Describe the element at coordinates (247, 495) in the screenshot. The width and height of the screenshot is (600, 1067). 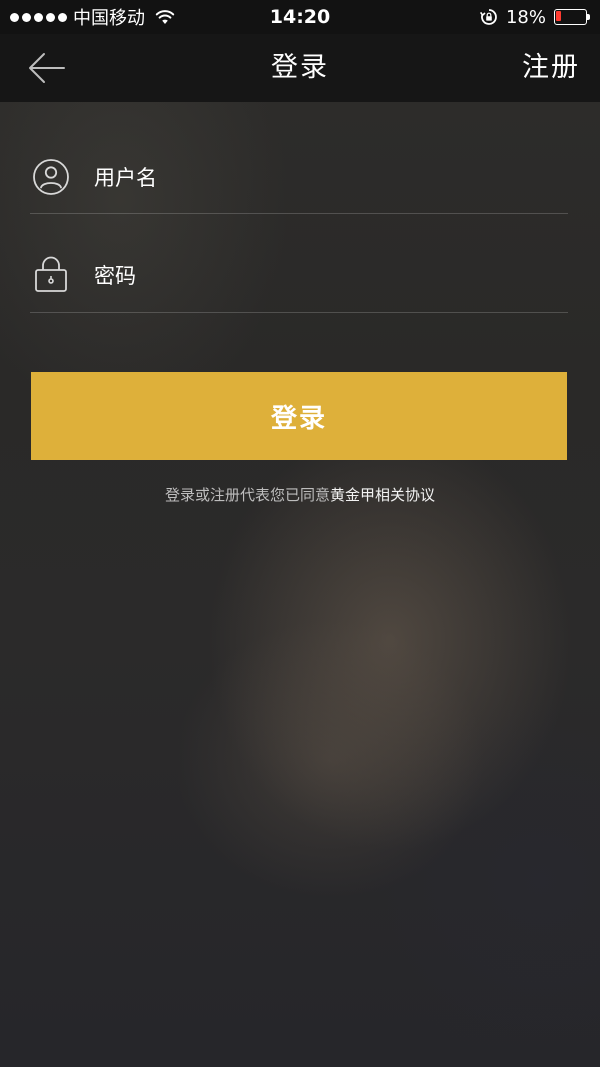
I see `agreement-prefix: 登录或注册代表您已同意` at that location.